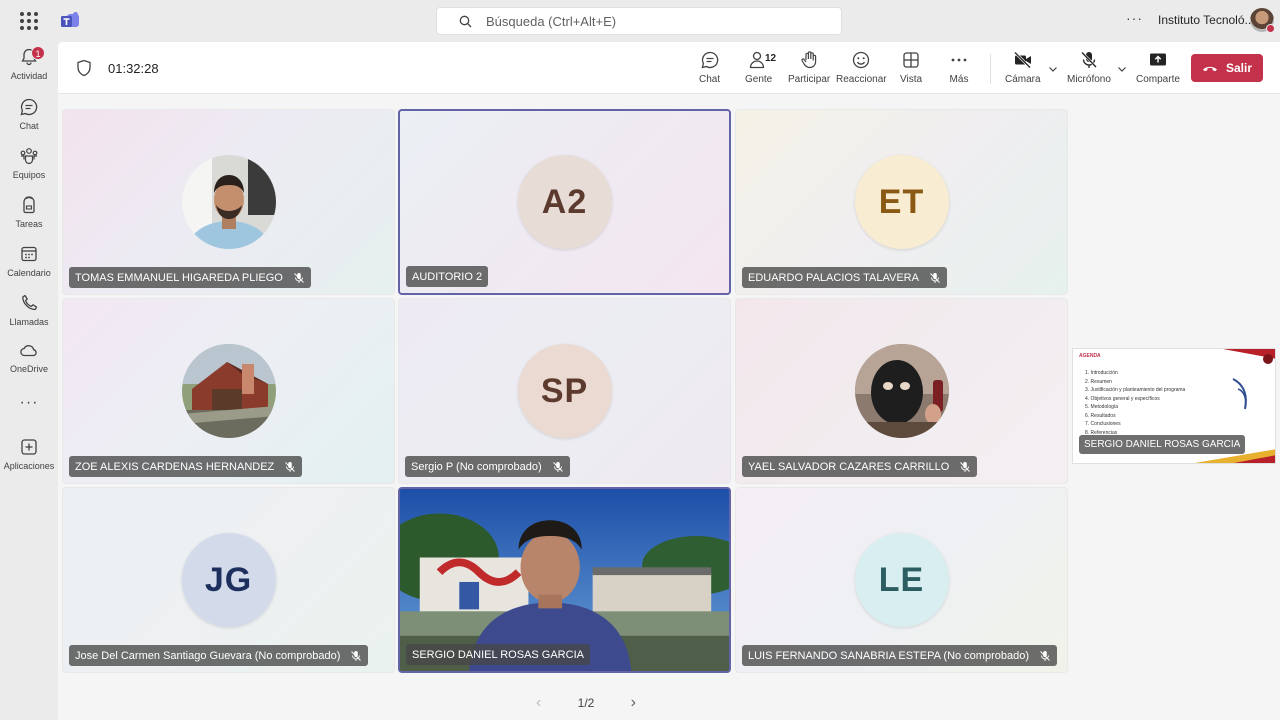 The width and height of the screenshot is (1280, 720). Describe the element at coordinates (38, 53) in the screenshot. I see `activity-badge: 1` at that location.